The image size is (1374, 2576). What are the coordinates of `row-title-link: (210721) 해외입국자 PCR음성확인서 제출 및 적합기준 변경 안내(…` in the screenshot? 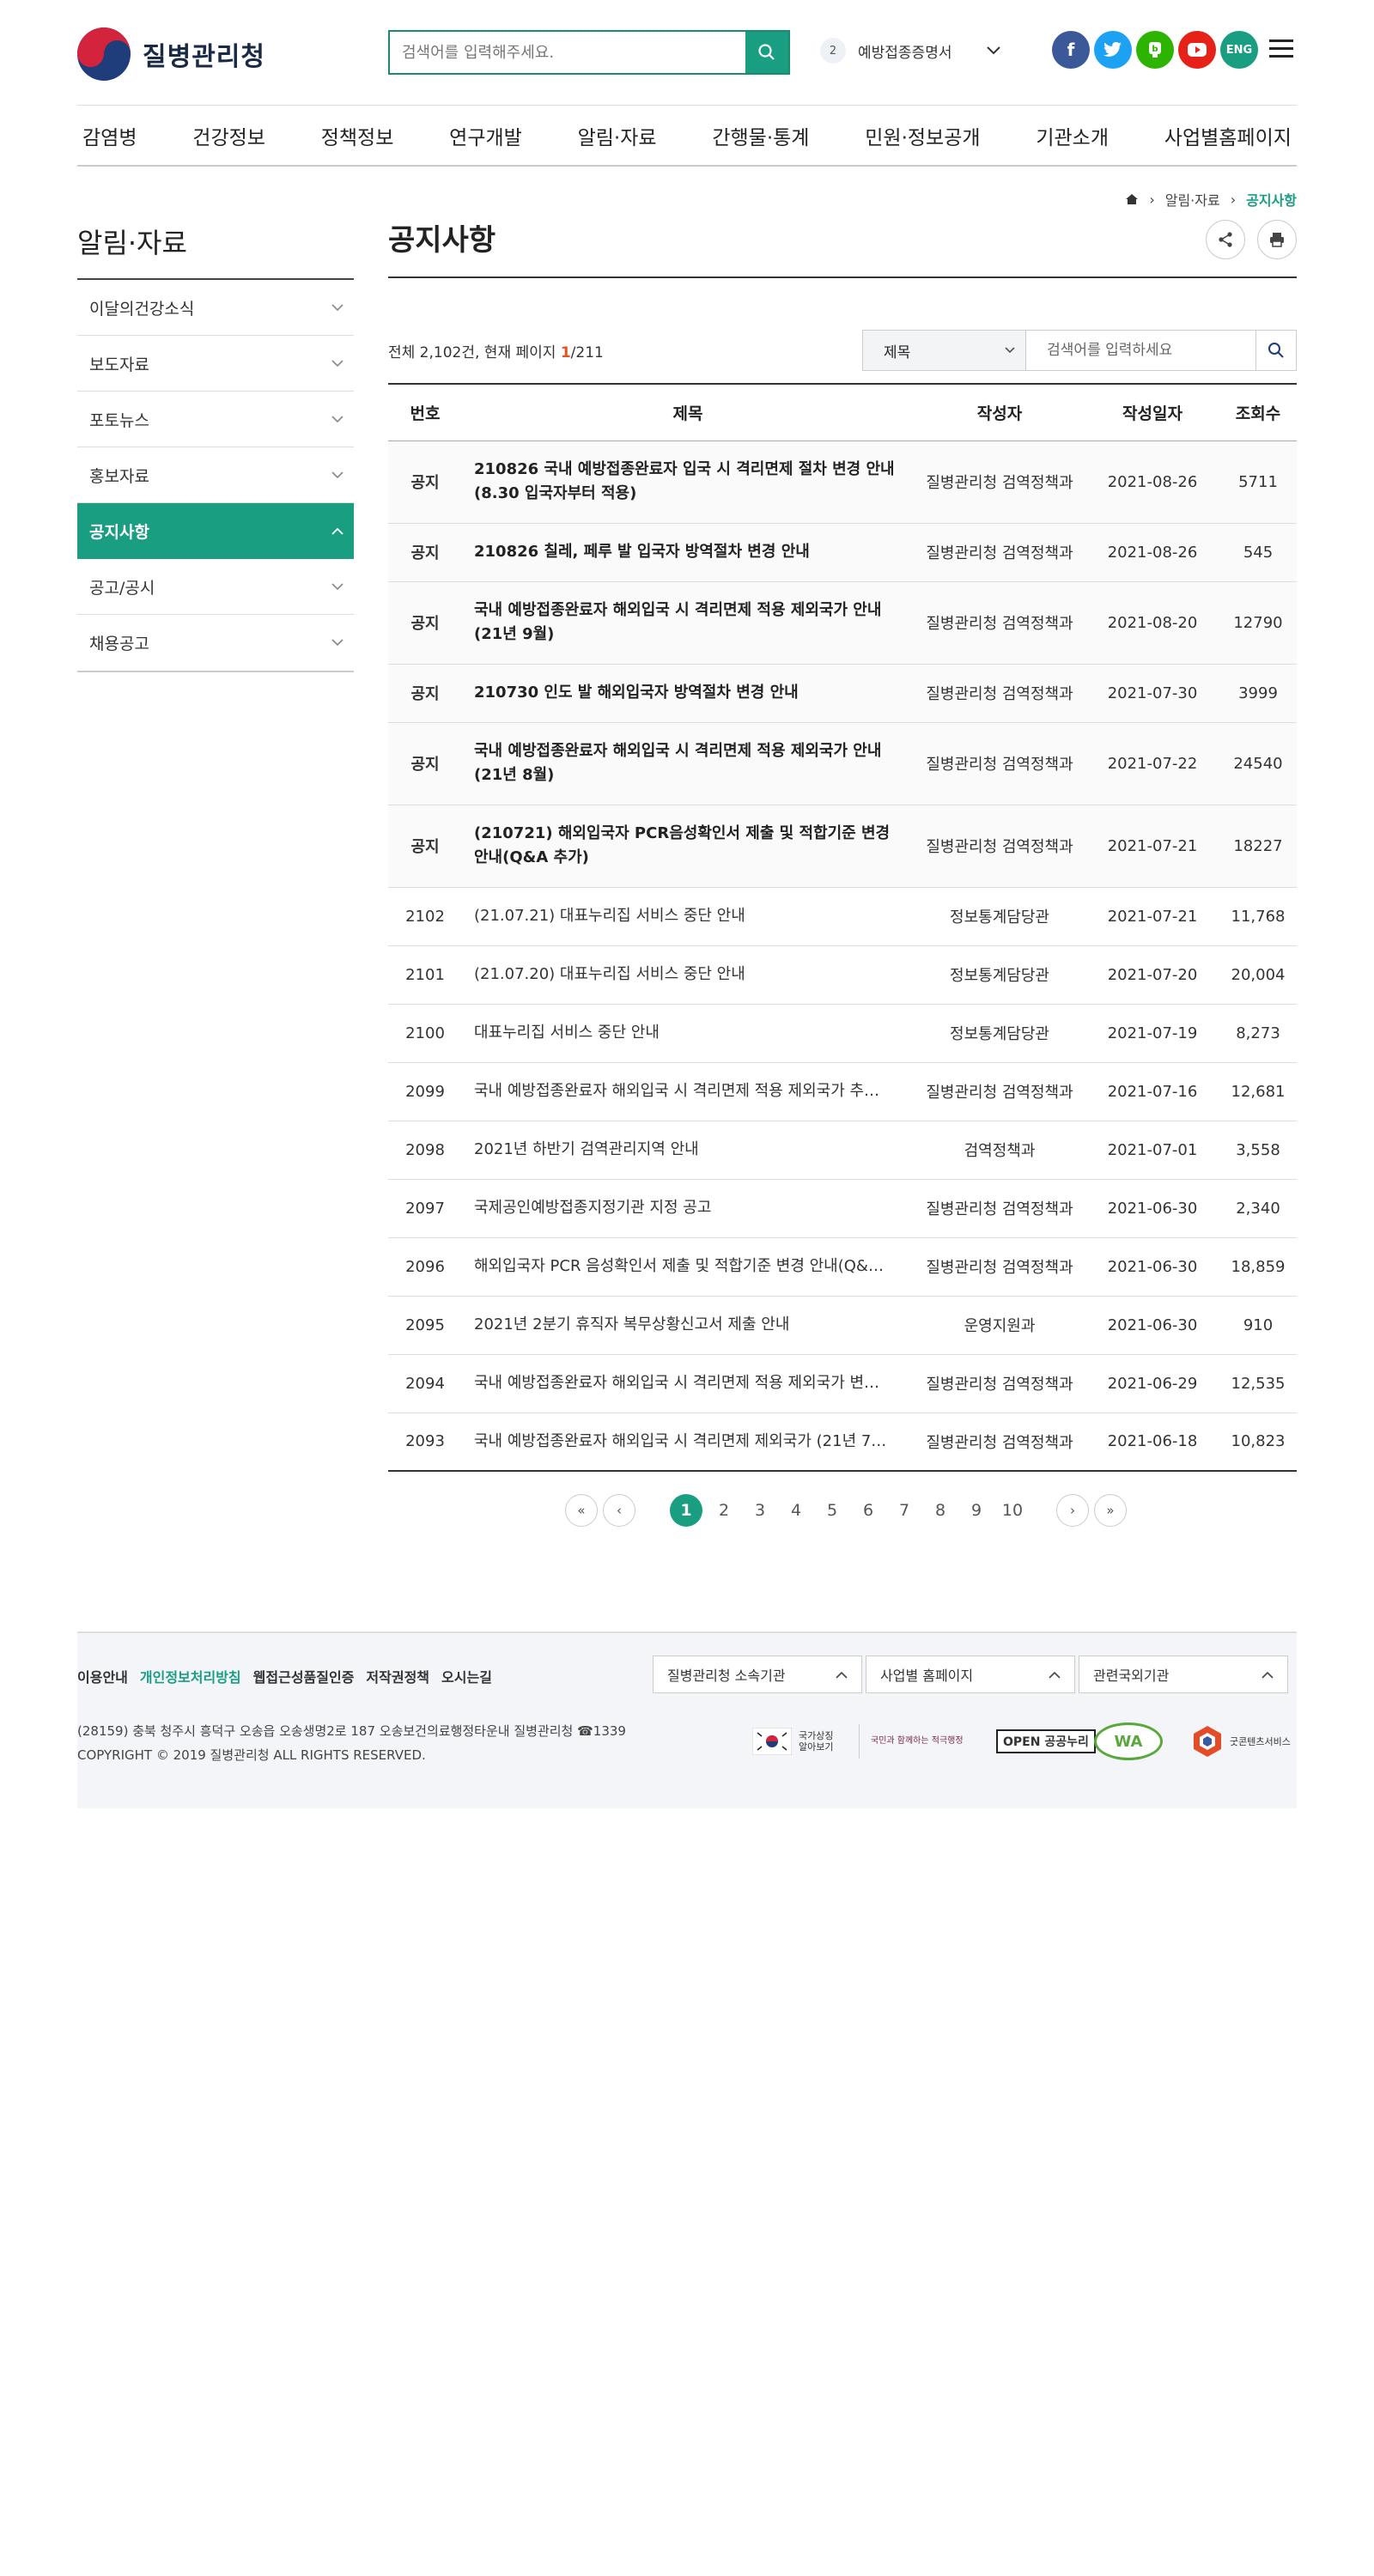 It's located at (688, 846).